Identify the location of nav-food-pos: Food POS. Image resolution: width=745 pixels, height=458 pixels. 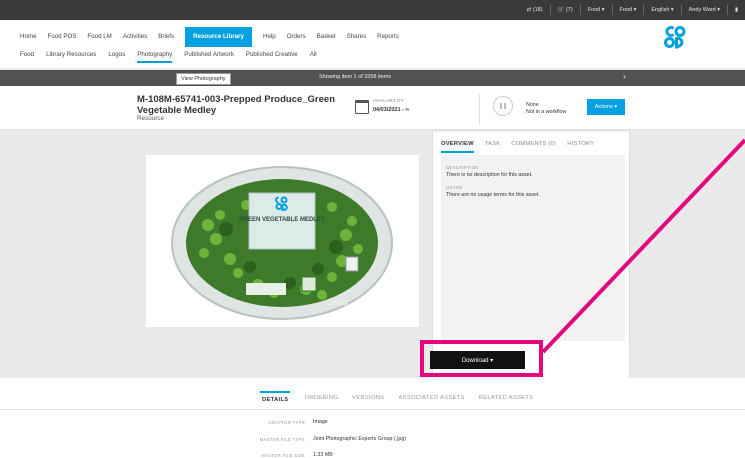
(62, 37).